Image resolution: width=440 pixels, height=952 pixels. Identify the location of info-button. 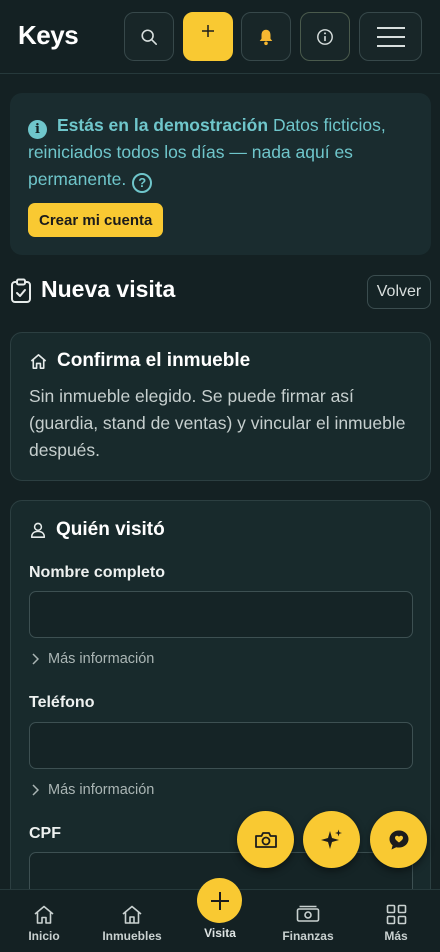
(325, 36).